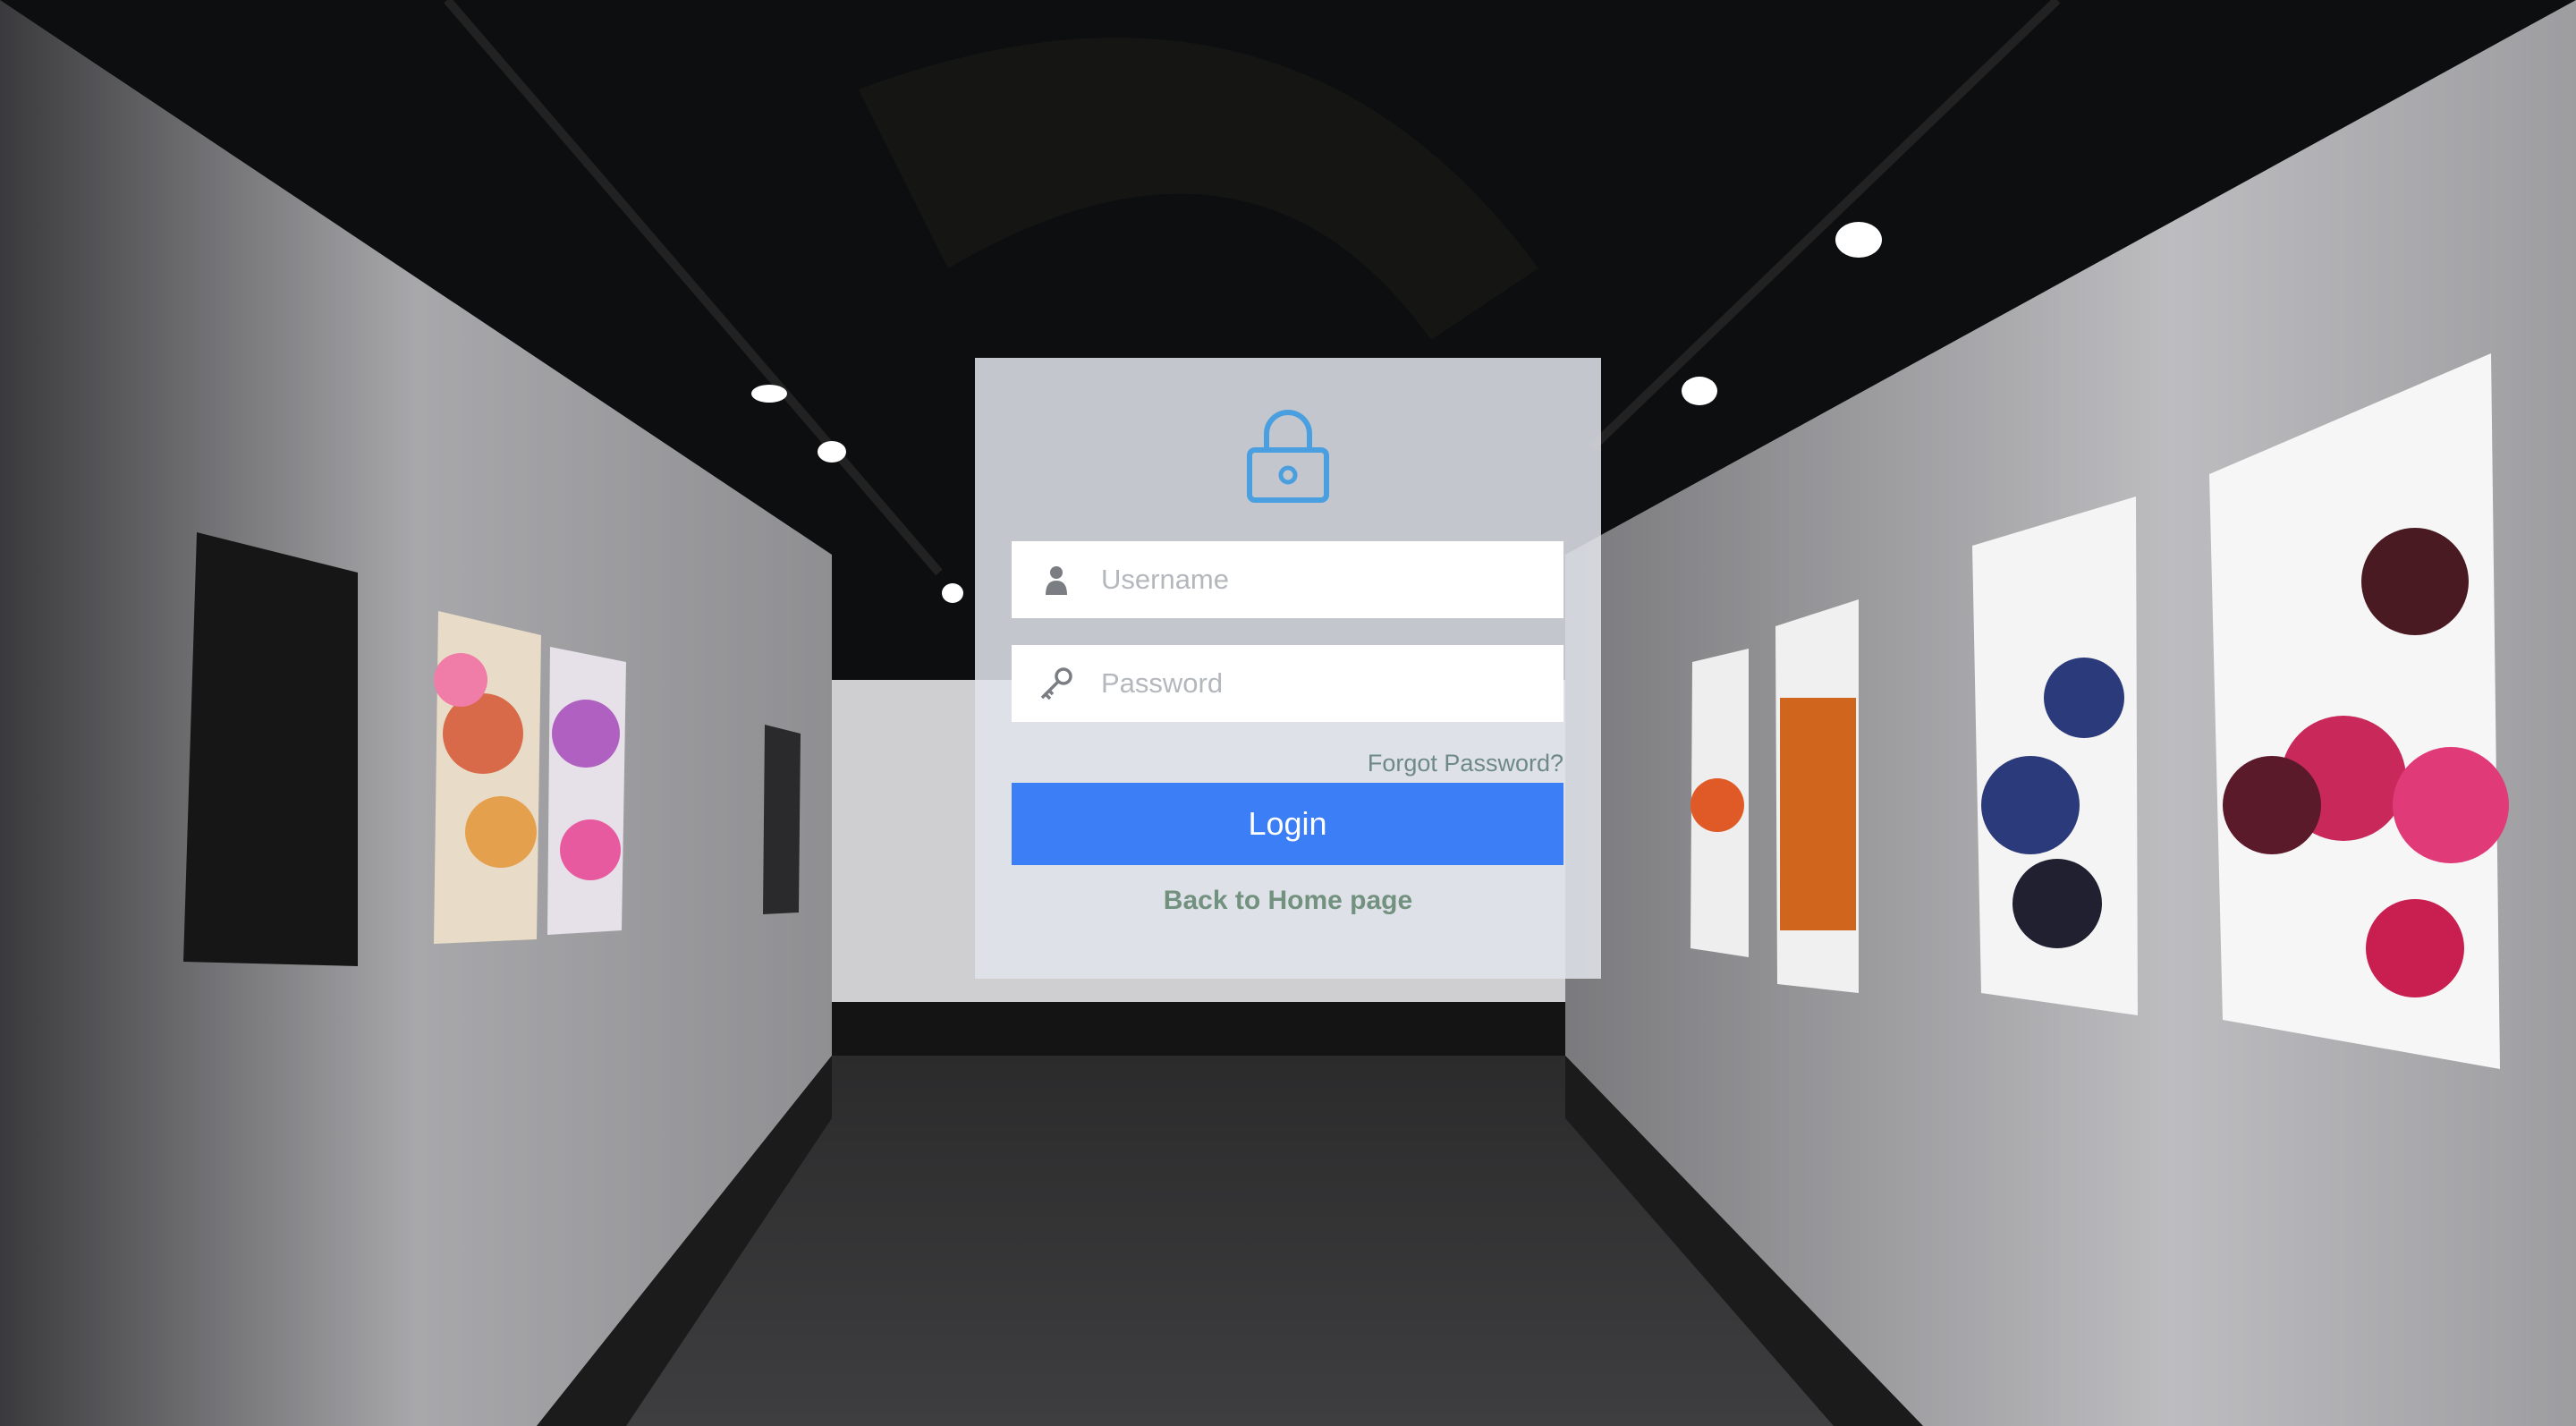 This screenshot has height=1426, width=2576. Describe the element at coordinates (1056, 684) in the screenshot. I see `key-icon` at that location.